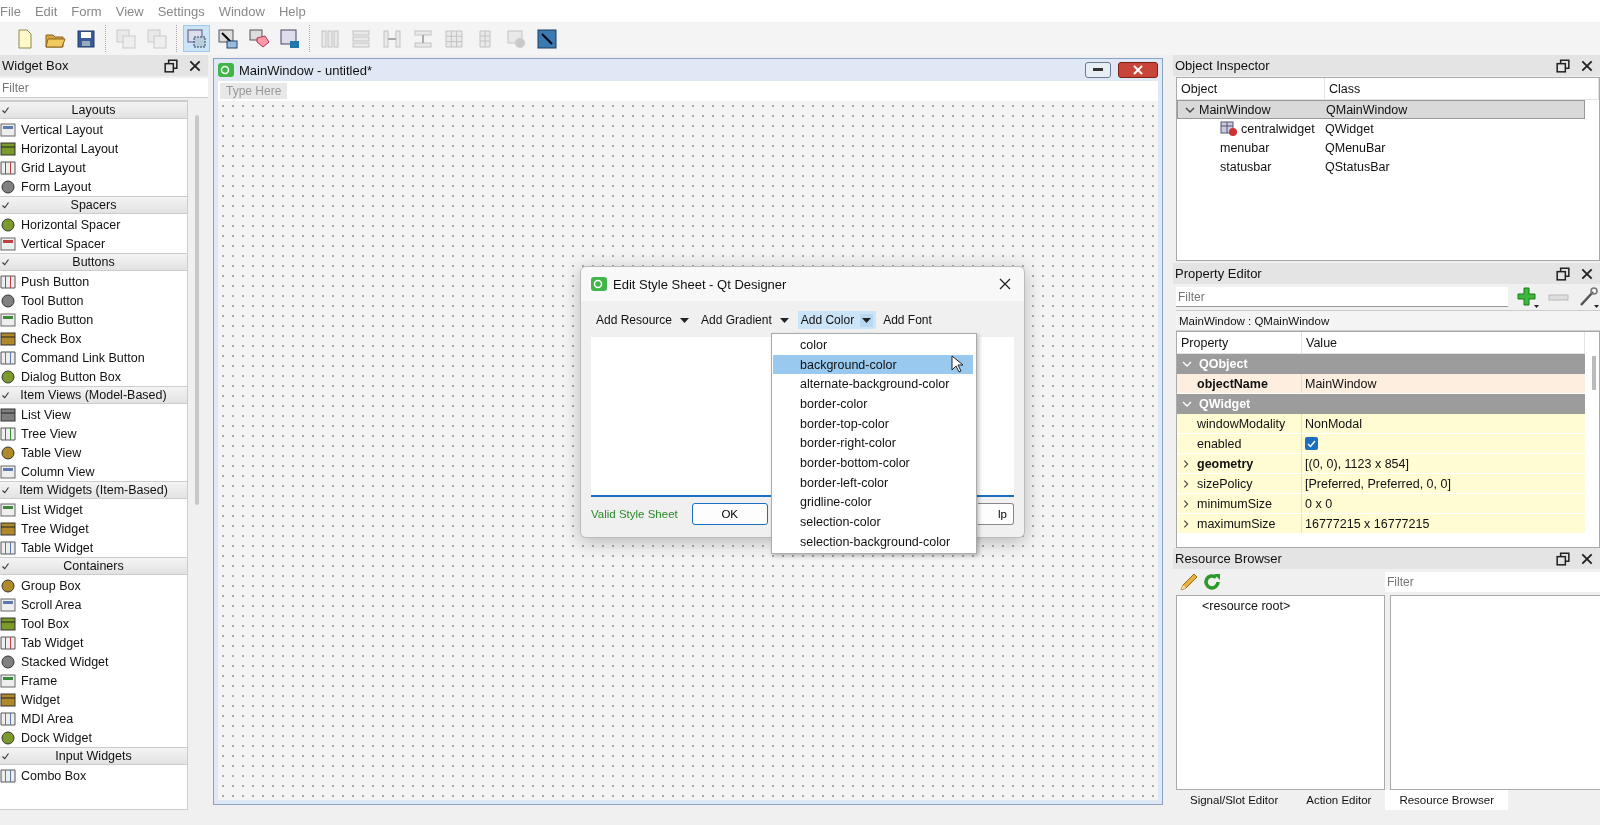  I want to click on widget-item: Widget, so click(93, 699).